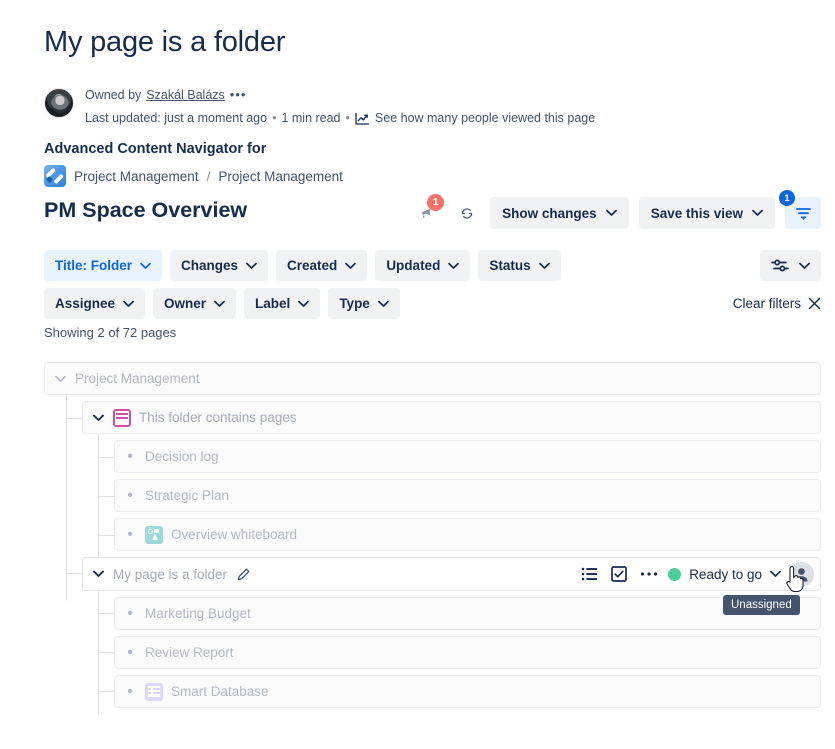 The image size is (835, 749). I want to click on filter-chip-changes: Changes, so click(219, 265).